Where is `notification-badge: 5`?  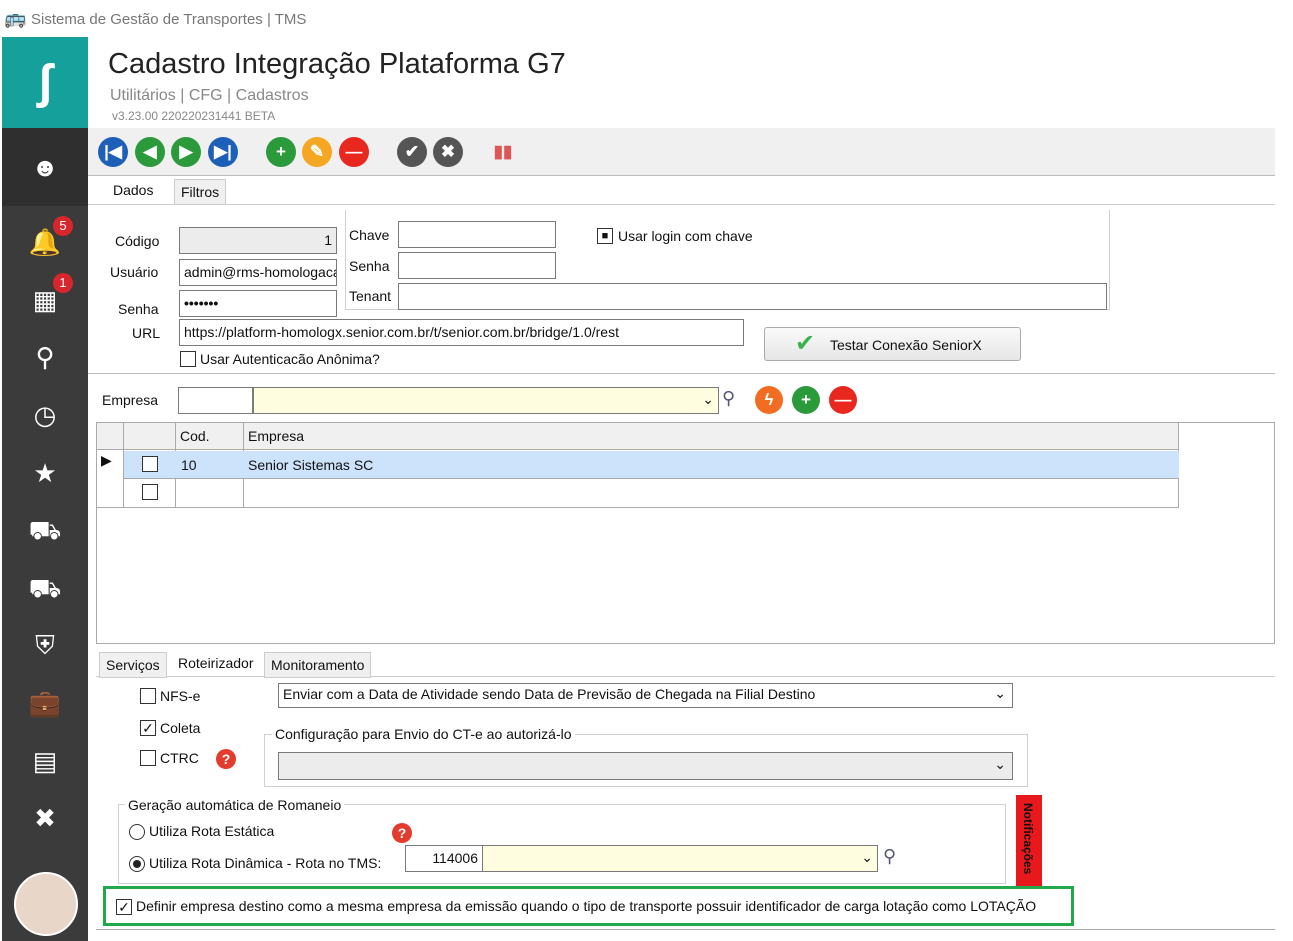
notification-badge: 5 is located at coordinates (63, 226).